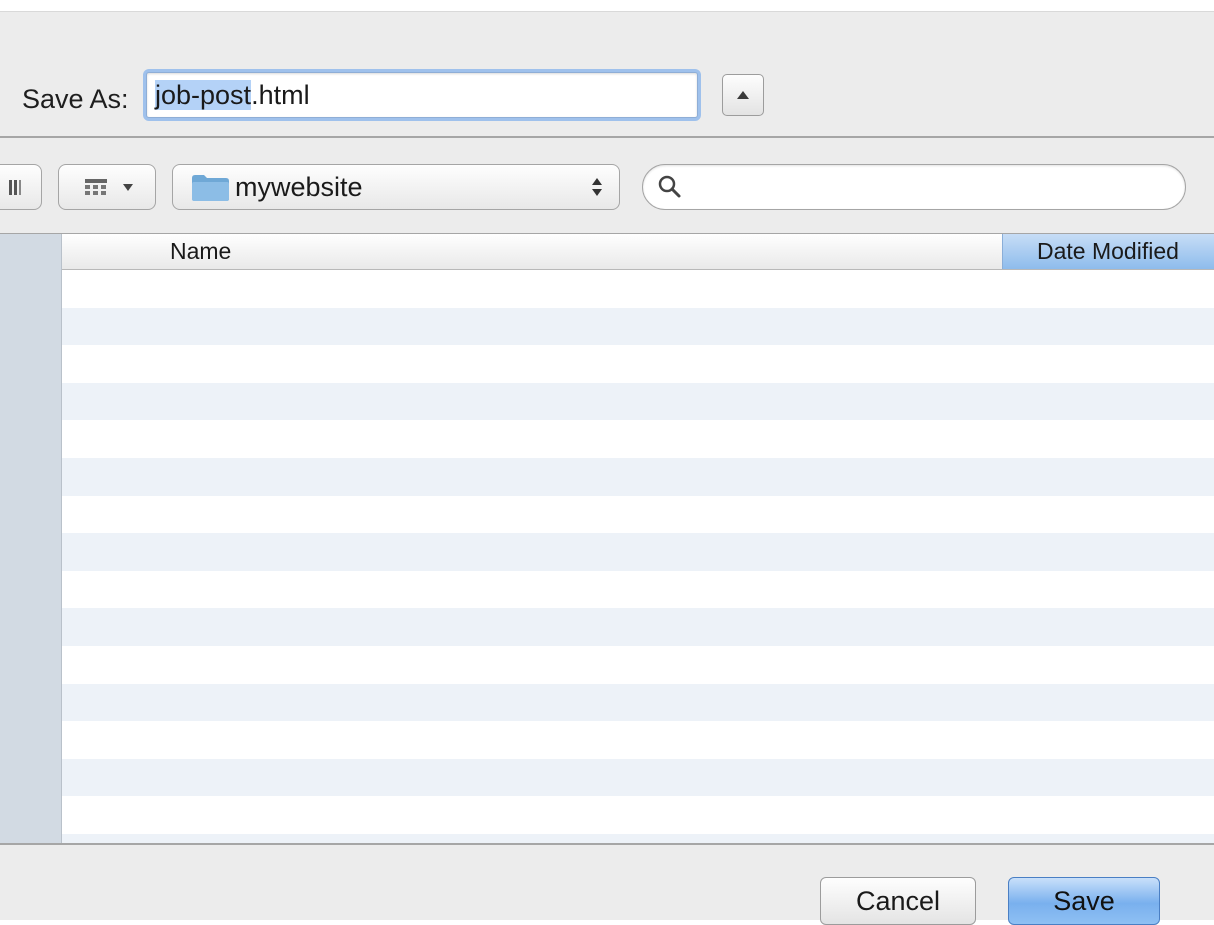  What do you see at coordinates (200, 251) in the screenshot?
I see `column-header-name: Name` at bounding box center [200, 251].